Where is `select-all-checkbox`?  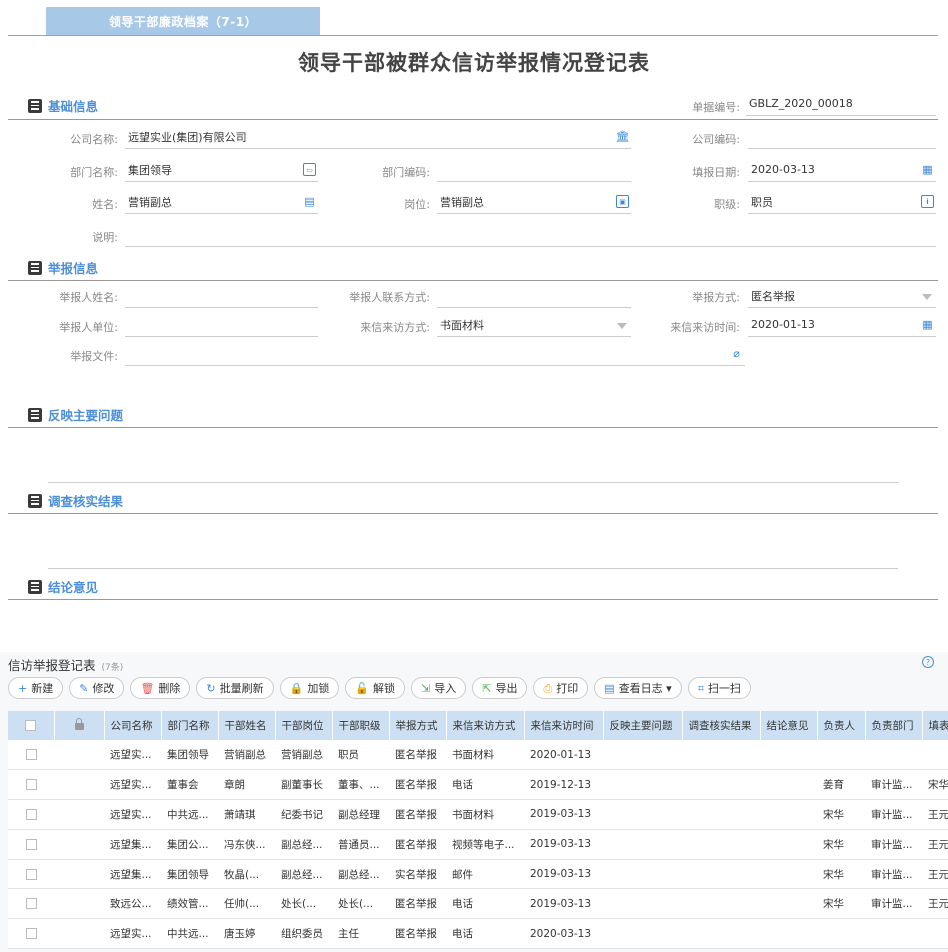 select-all-checkbox is located at coordinates (31, 725).